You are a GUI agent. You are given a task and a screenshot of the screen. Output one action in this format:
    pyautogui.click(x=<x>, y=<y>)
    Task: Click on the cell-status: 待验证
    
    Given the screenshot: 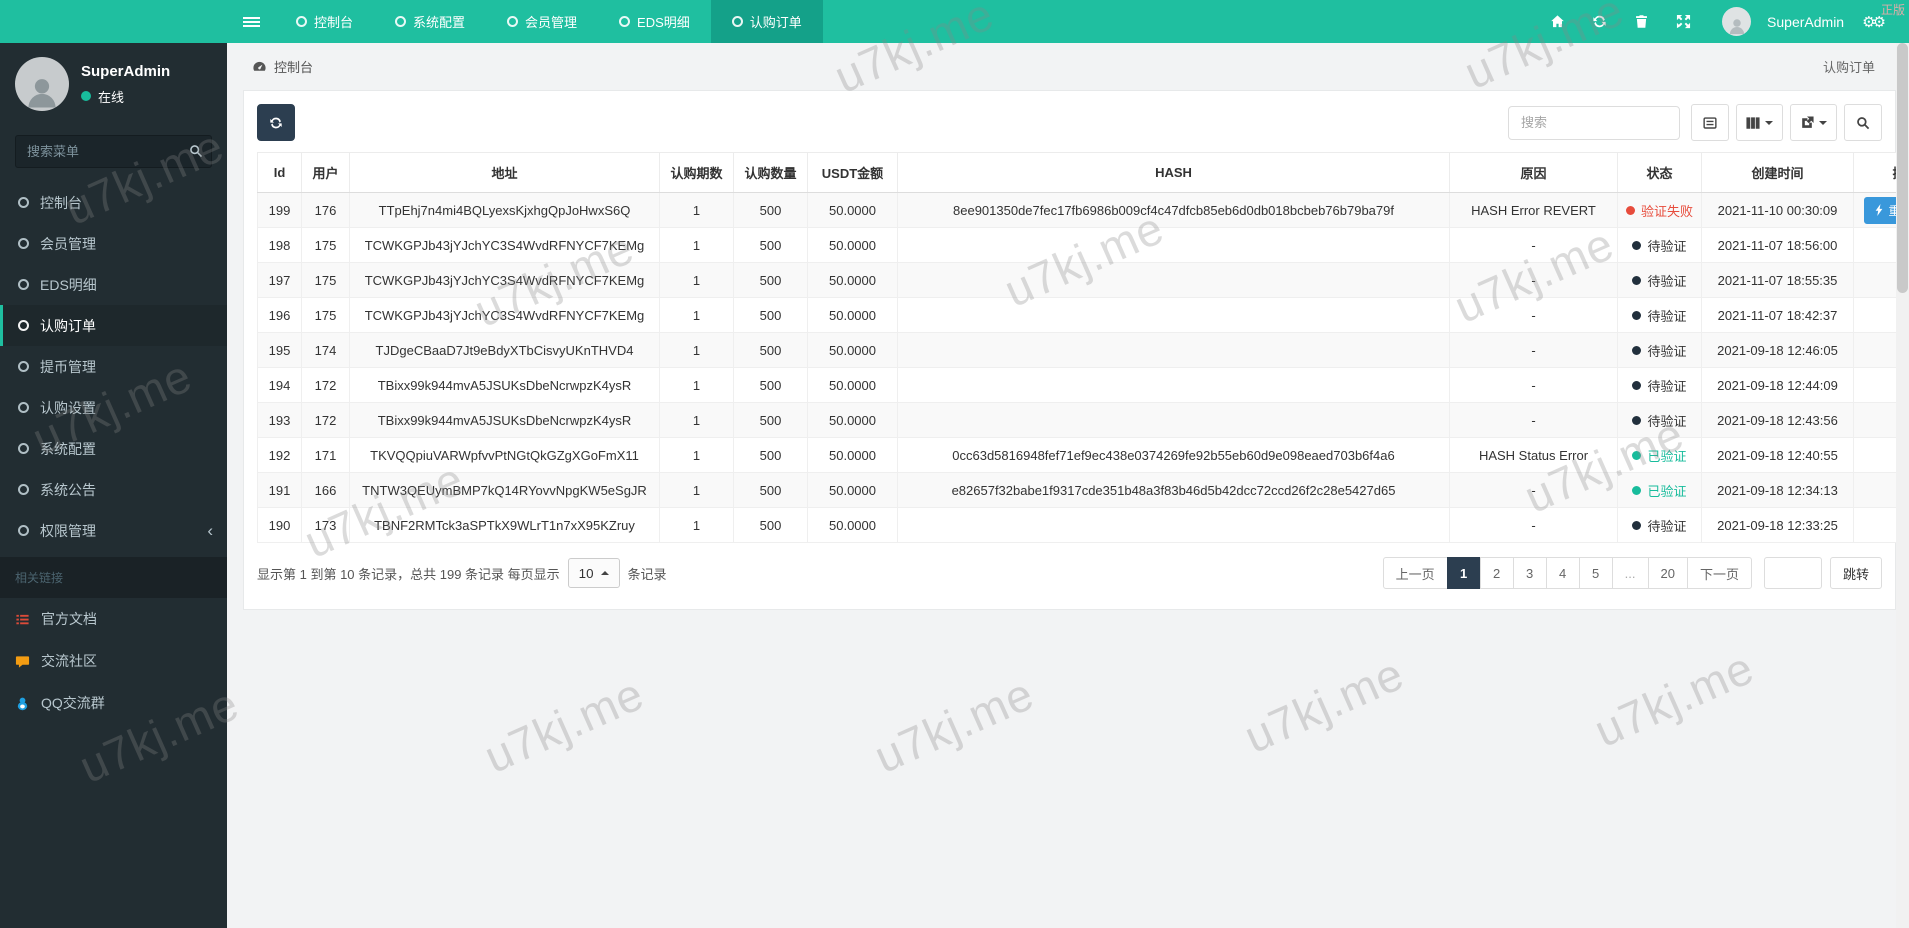 What is the action you would take?
    pyautogui.click(x=1659, y=420)
    